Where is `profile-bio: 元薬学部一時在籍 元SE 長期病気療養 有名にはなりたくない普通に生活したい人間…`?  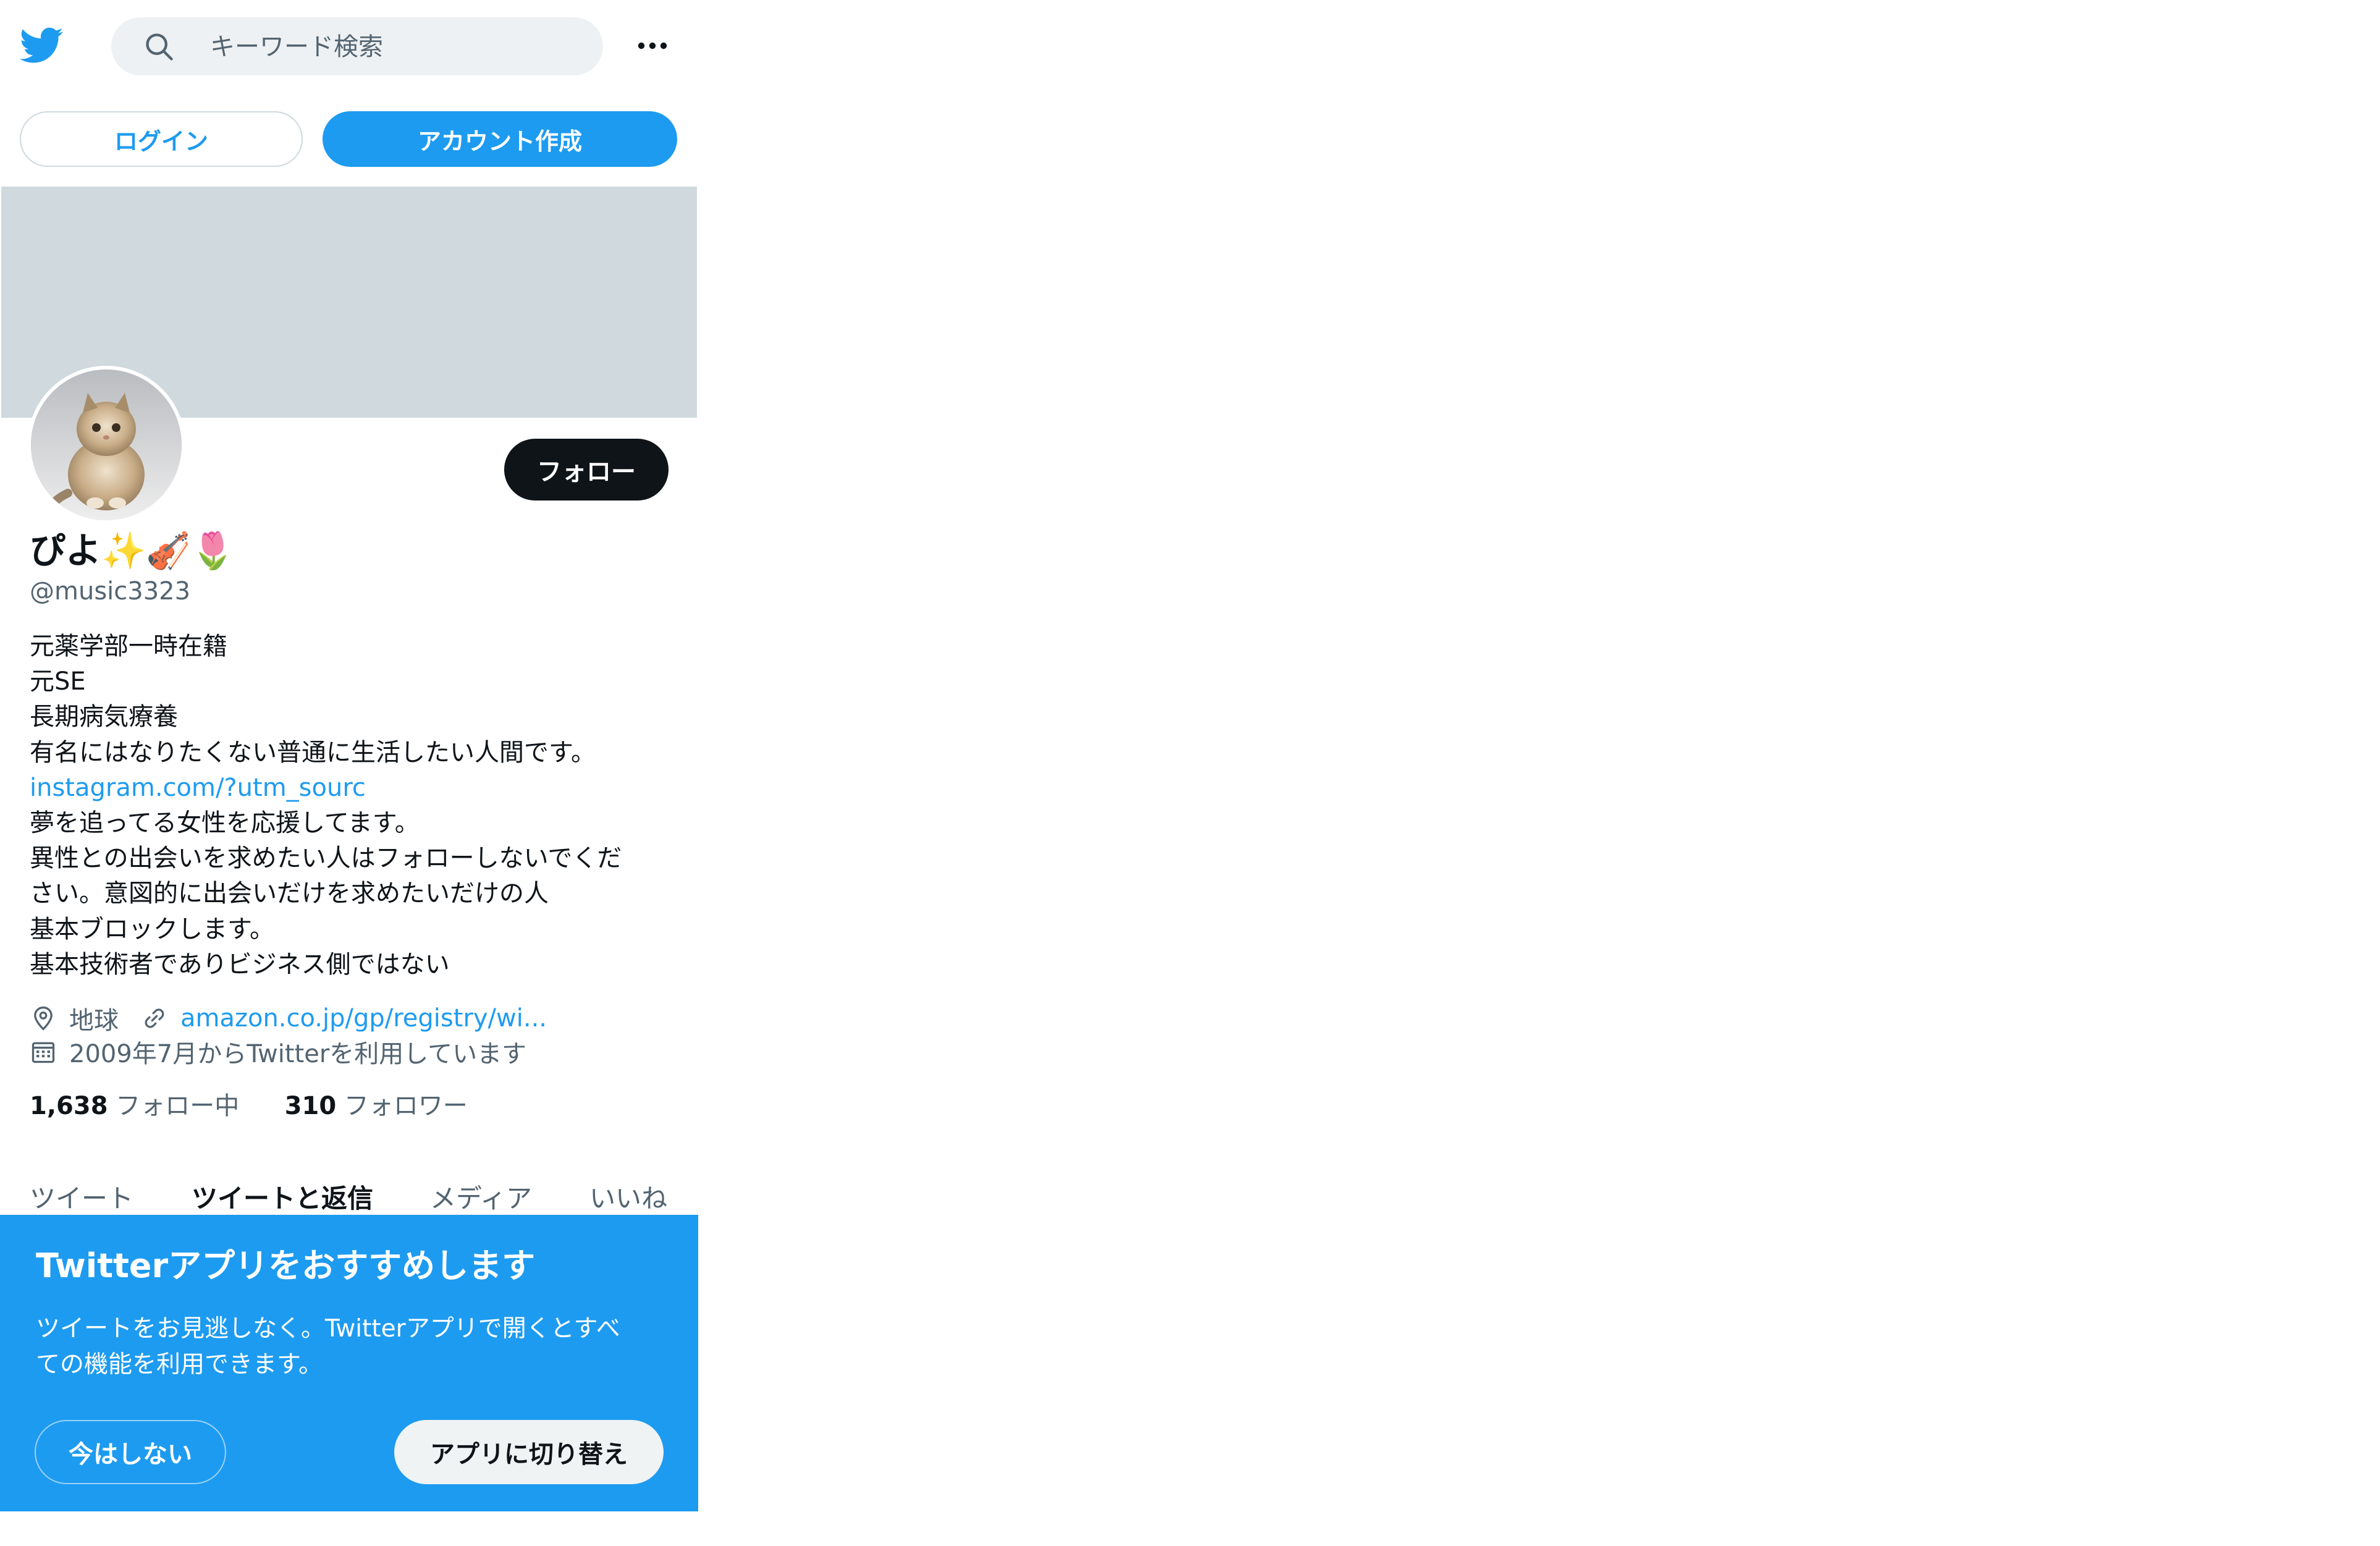
profile-bio: 元薬学部一時在籍 元SE 長期病気療養 有名にはなりたくない普通に生活したい人間… is located at coordinates (351, 805).